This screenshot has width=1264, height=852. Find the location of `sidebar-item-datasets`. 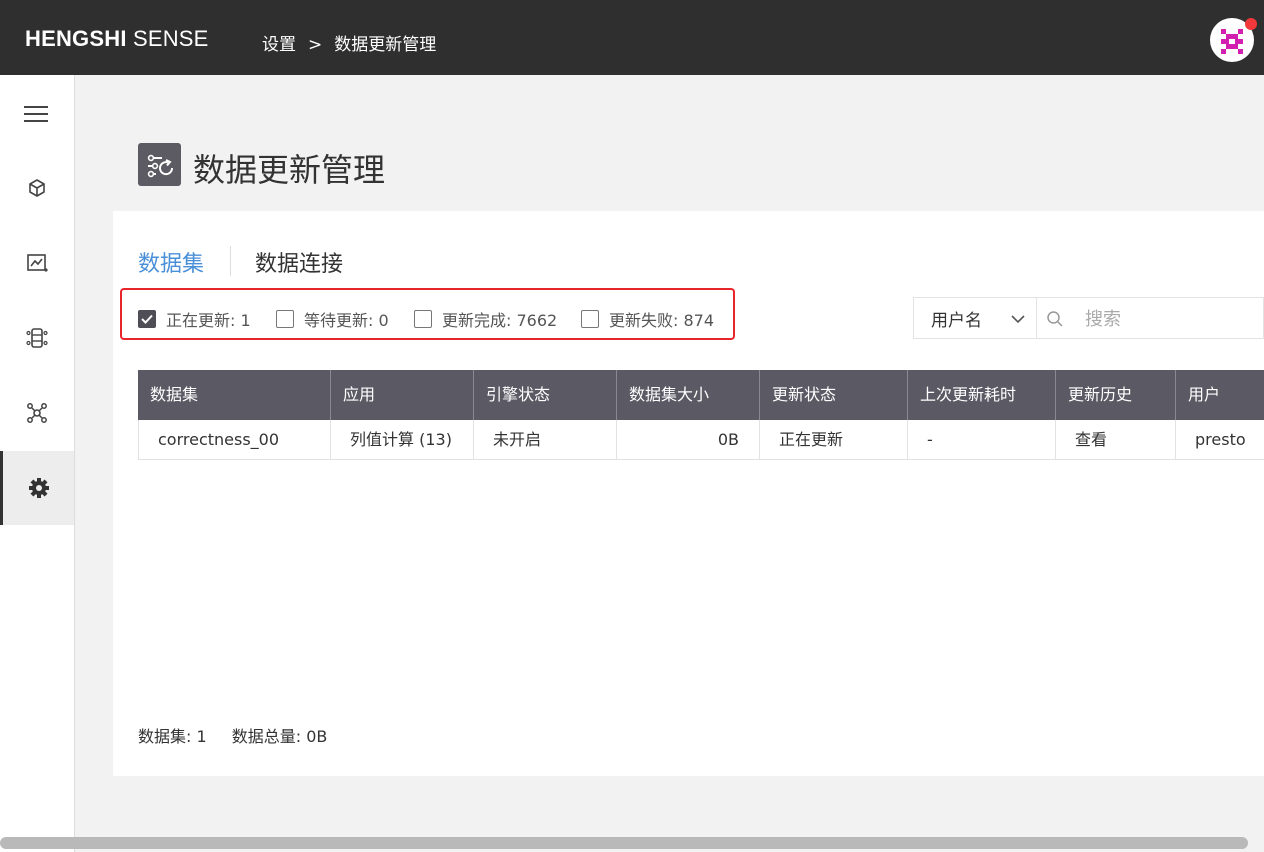

sidebar-item-datasets is located at coordinates (37, 338).